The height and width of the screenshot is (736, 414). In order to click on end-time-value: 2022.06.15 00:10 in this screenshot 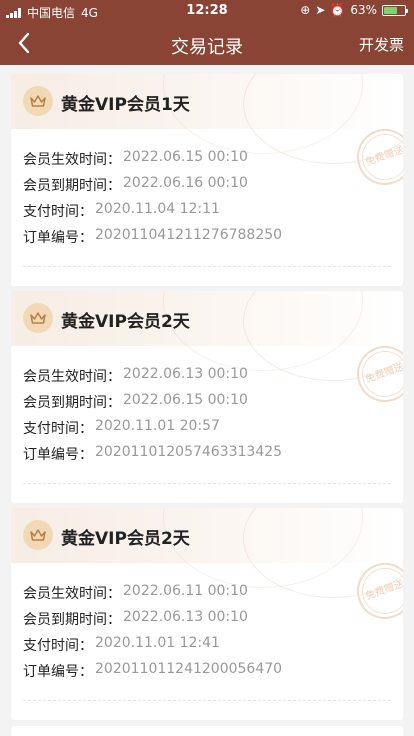, I will do `click(185, 400)`.